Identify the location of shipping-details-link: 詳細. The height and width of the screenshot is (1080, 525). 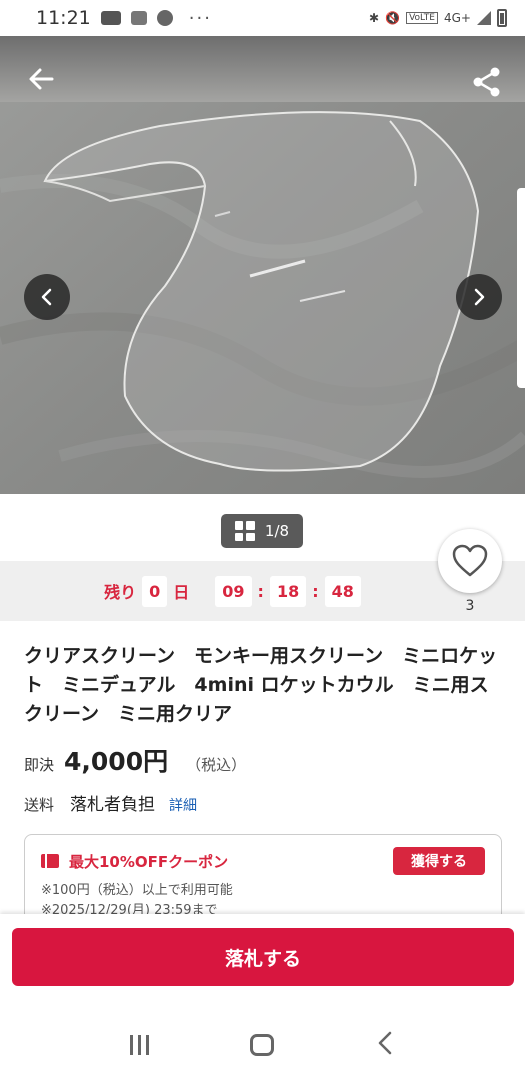
(183, 805).